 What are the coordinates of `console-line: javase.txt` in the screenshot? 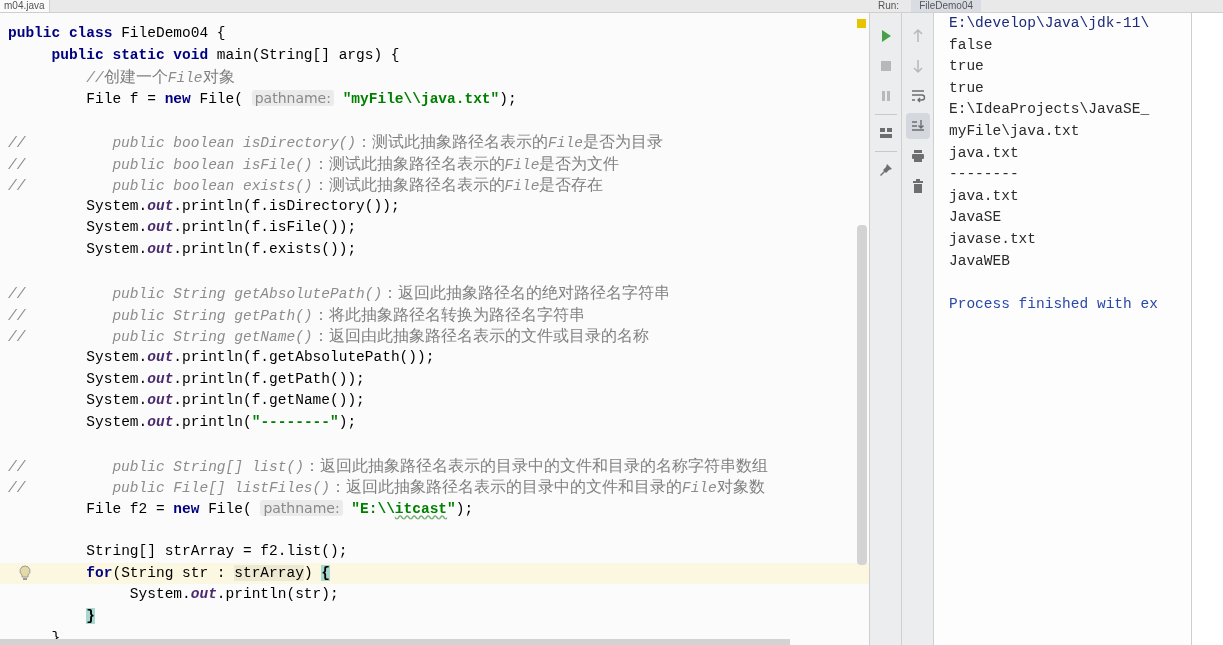 It's located at (992, 238).